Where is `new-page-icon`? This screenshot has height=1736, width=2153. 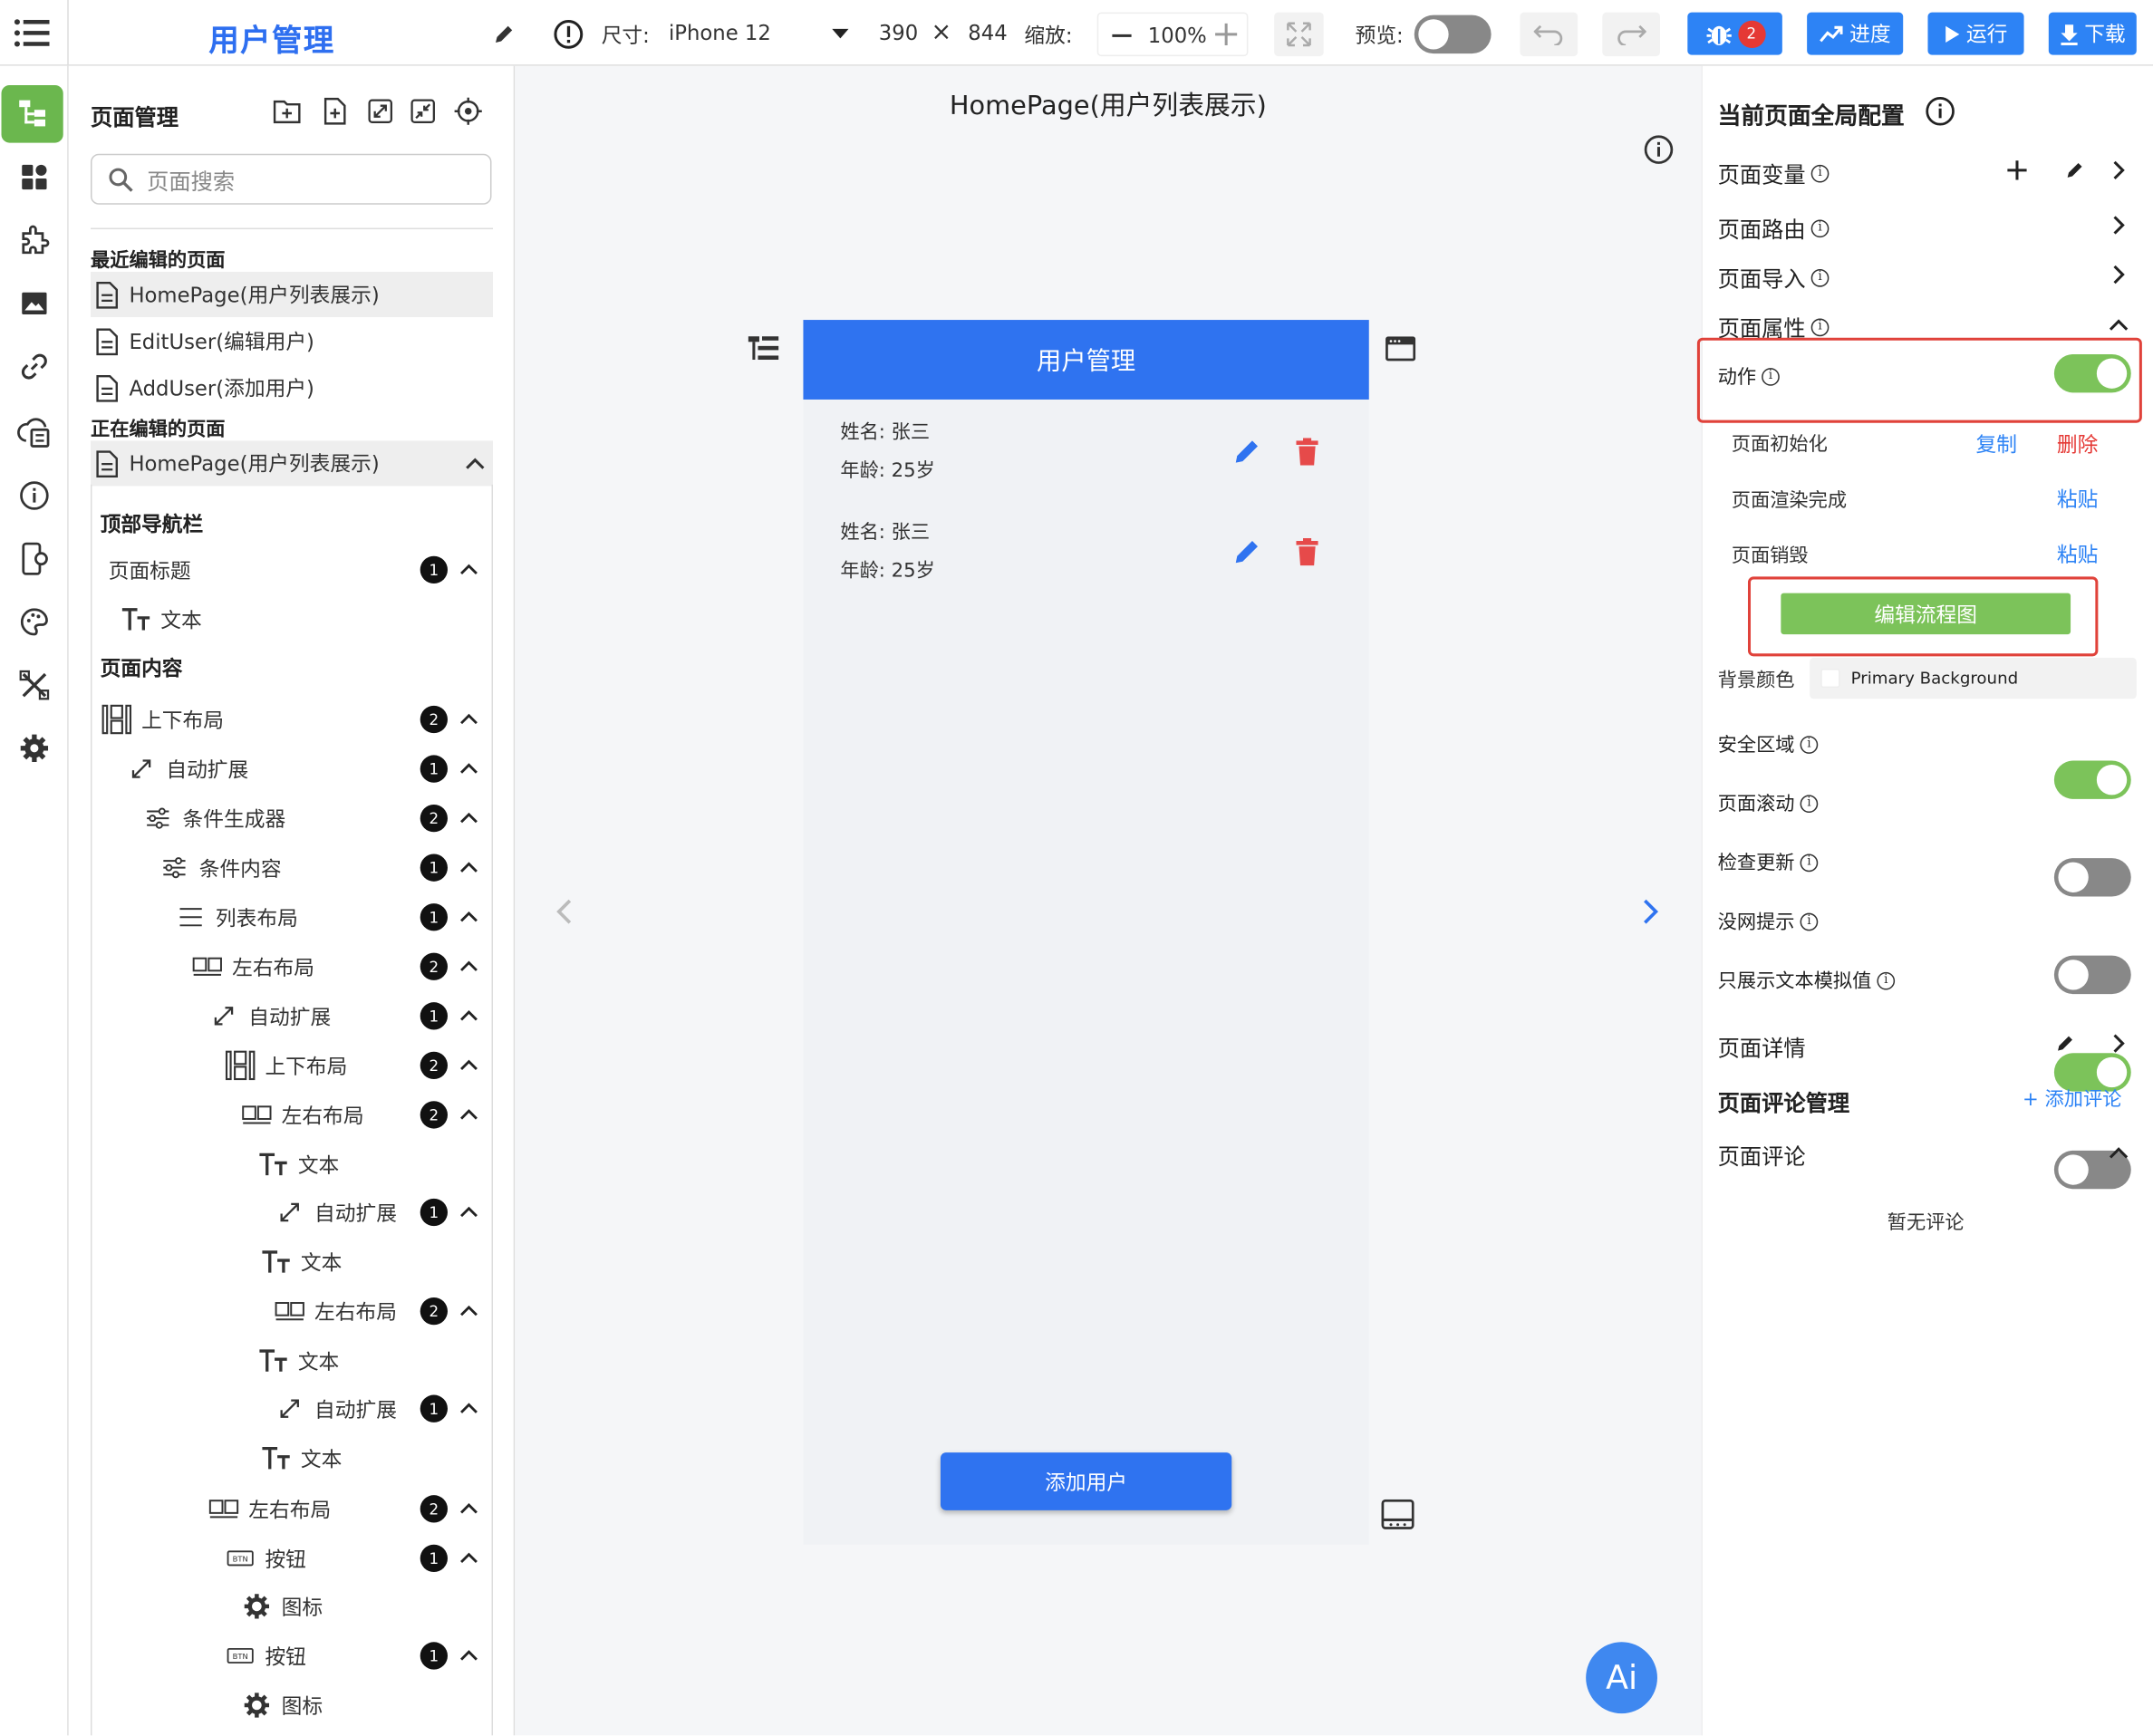
new-page-icon is located at coordinates (335, 111).